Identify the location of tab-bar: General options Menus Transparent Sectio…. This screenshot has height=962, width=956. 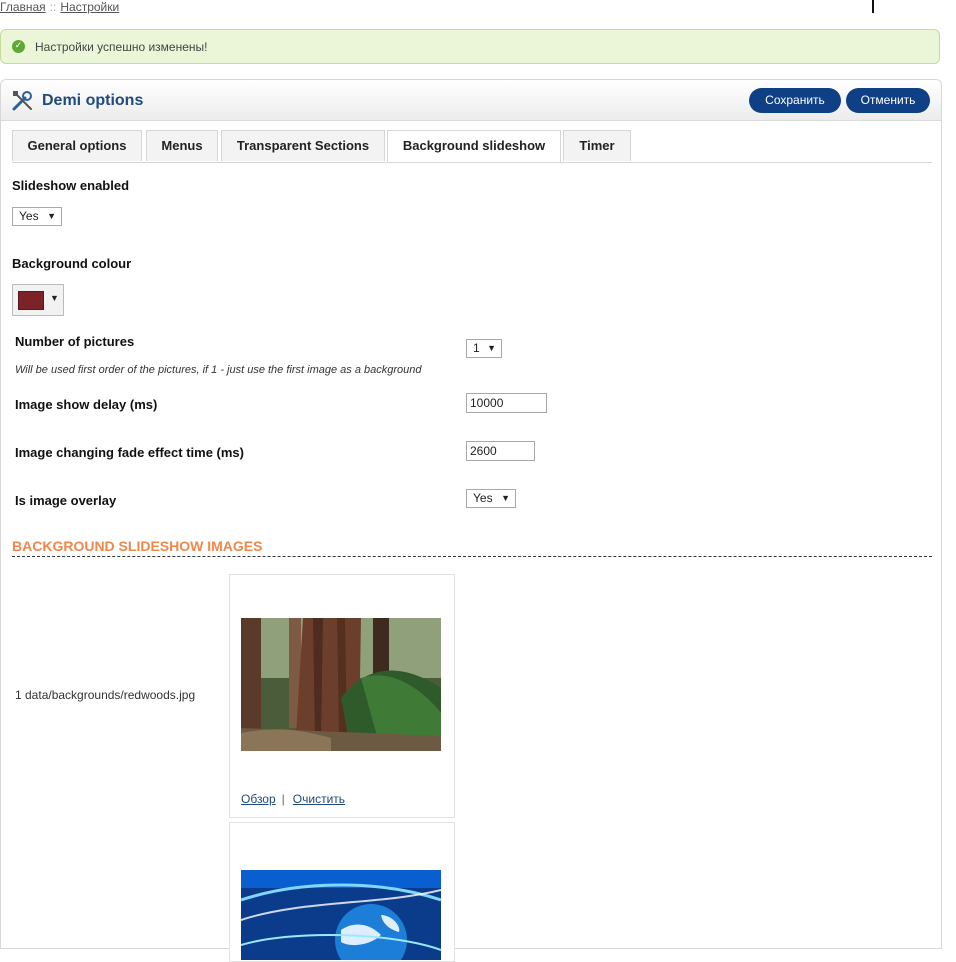
(472, 146).